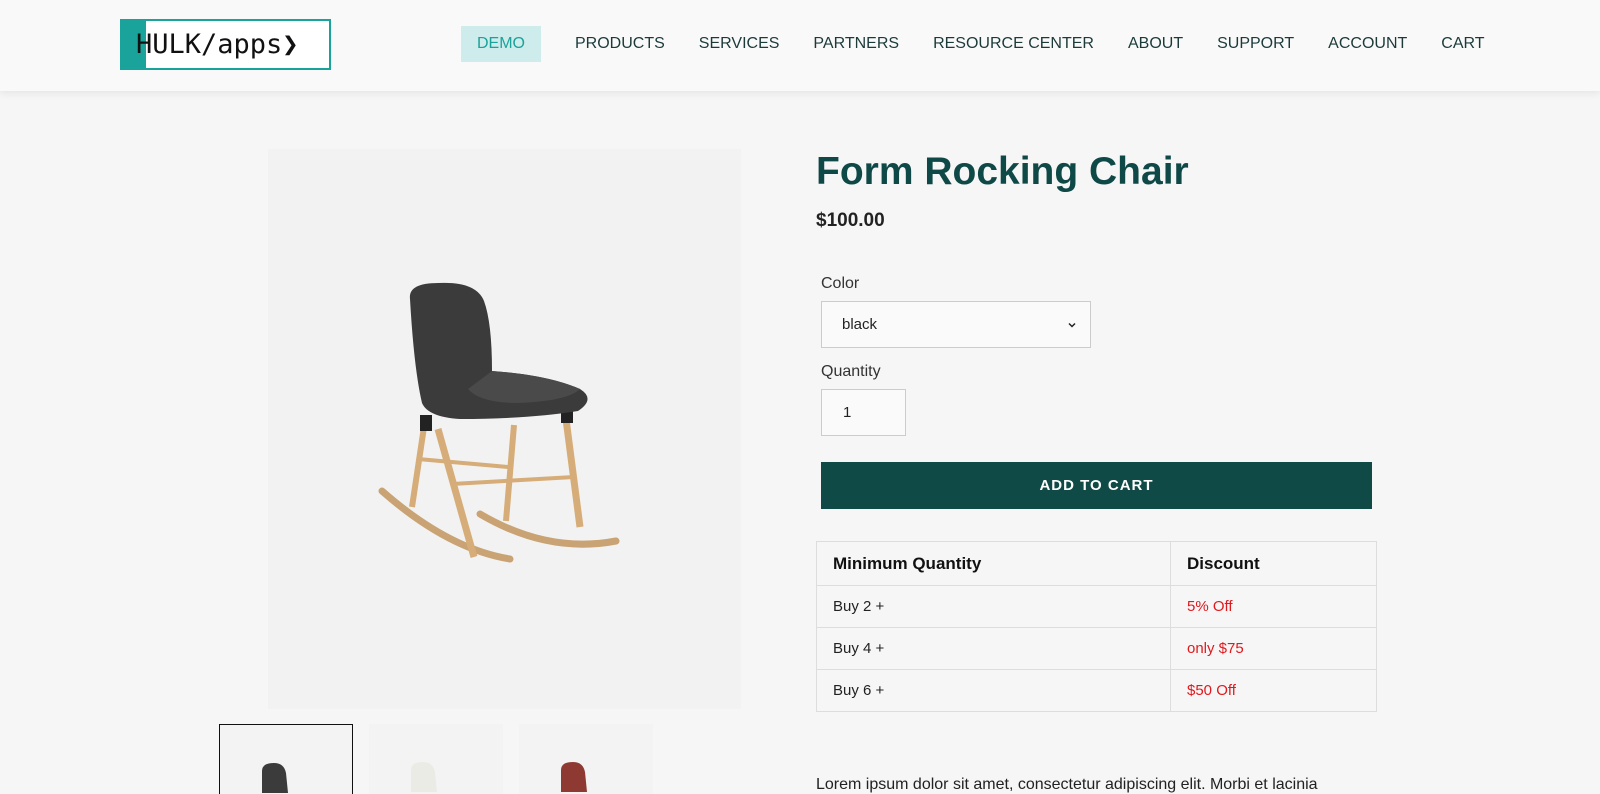  Describe the element at coordinates (1273, 606) in the screenshot. I see `discount-cell: 5% Off` at that location.